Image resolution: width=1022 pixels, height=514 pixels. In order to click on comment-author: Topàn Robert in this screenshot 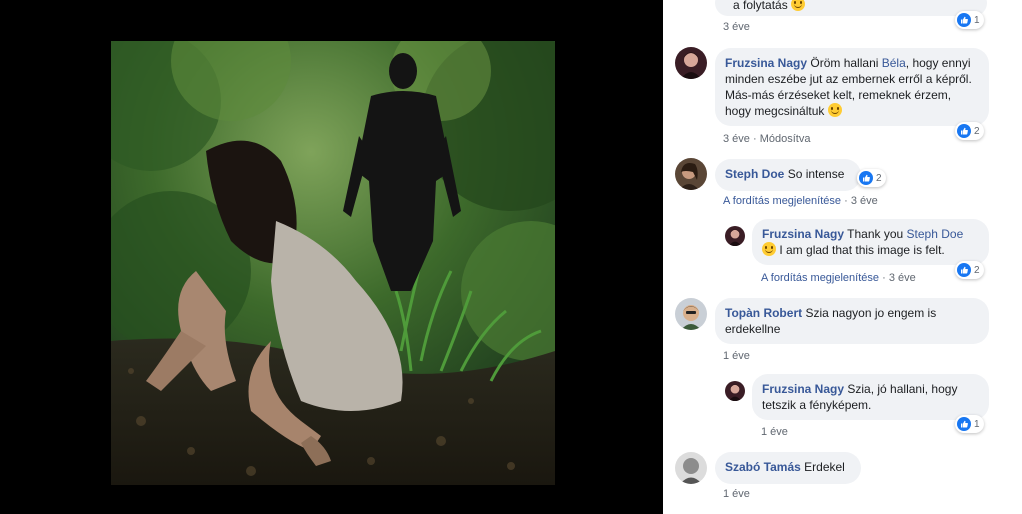, I will do `click(763, 313)`.